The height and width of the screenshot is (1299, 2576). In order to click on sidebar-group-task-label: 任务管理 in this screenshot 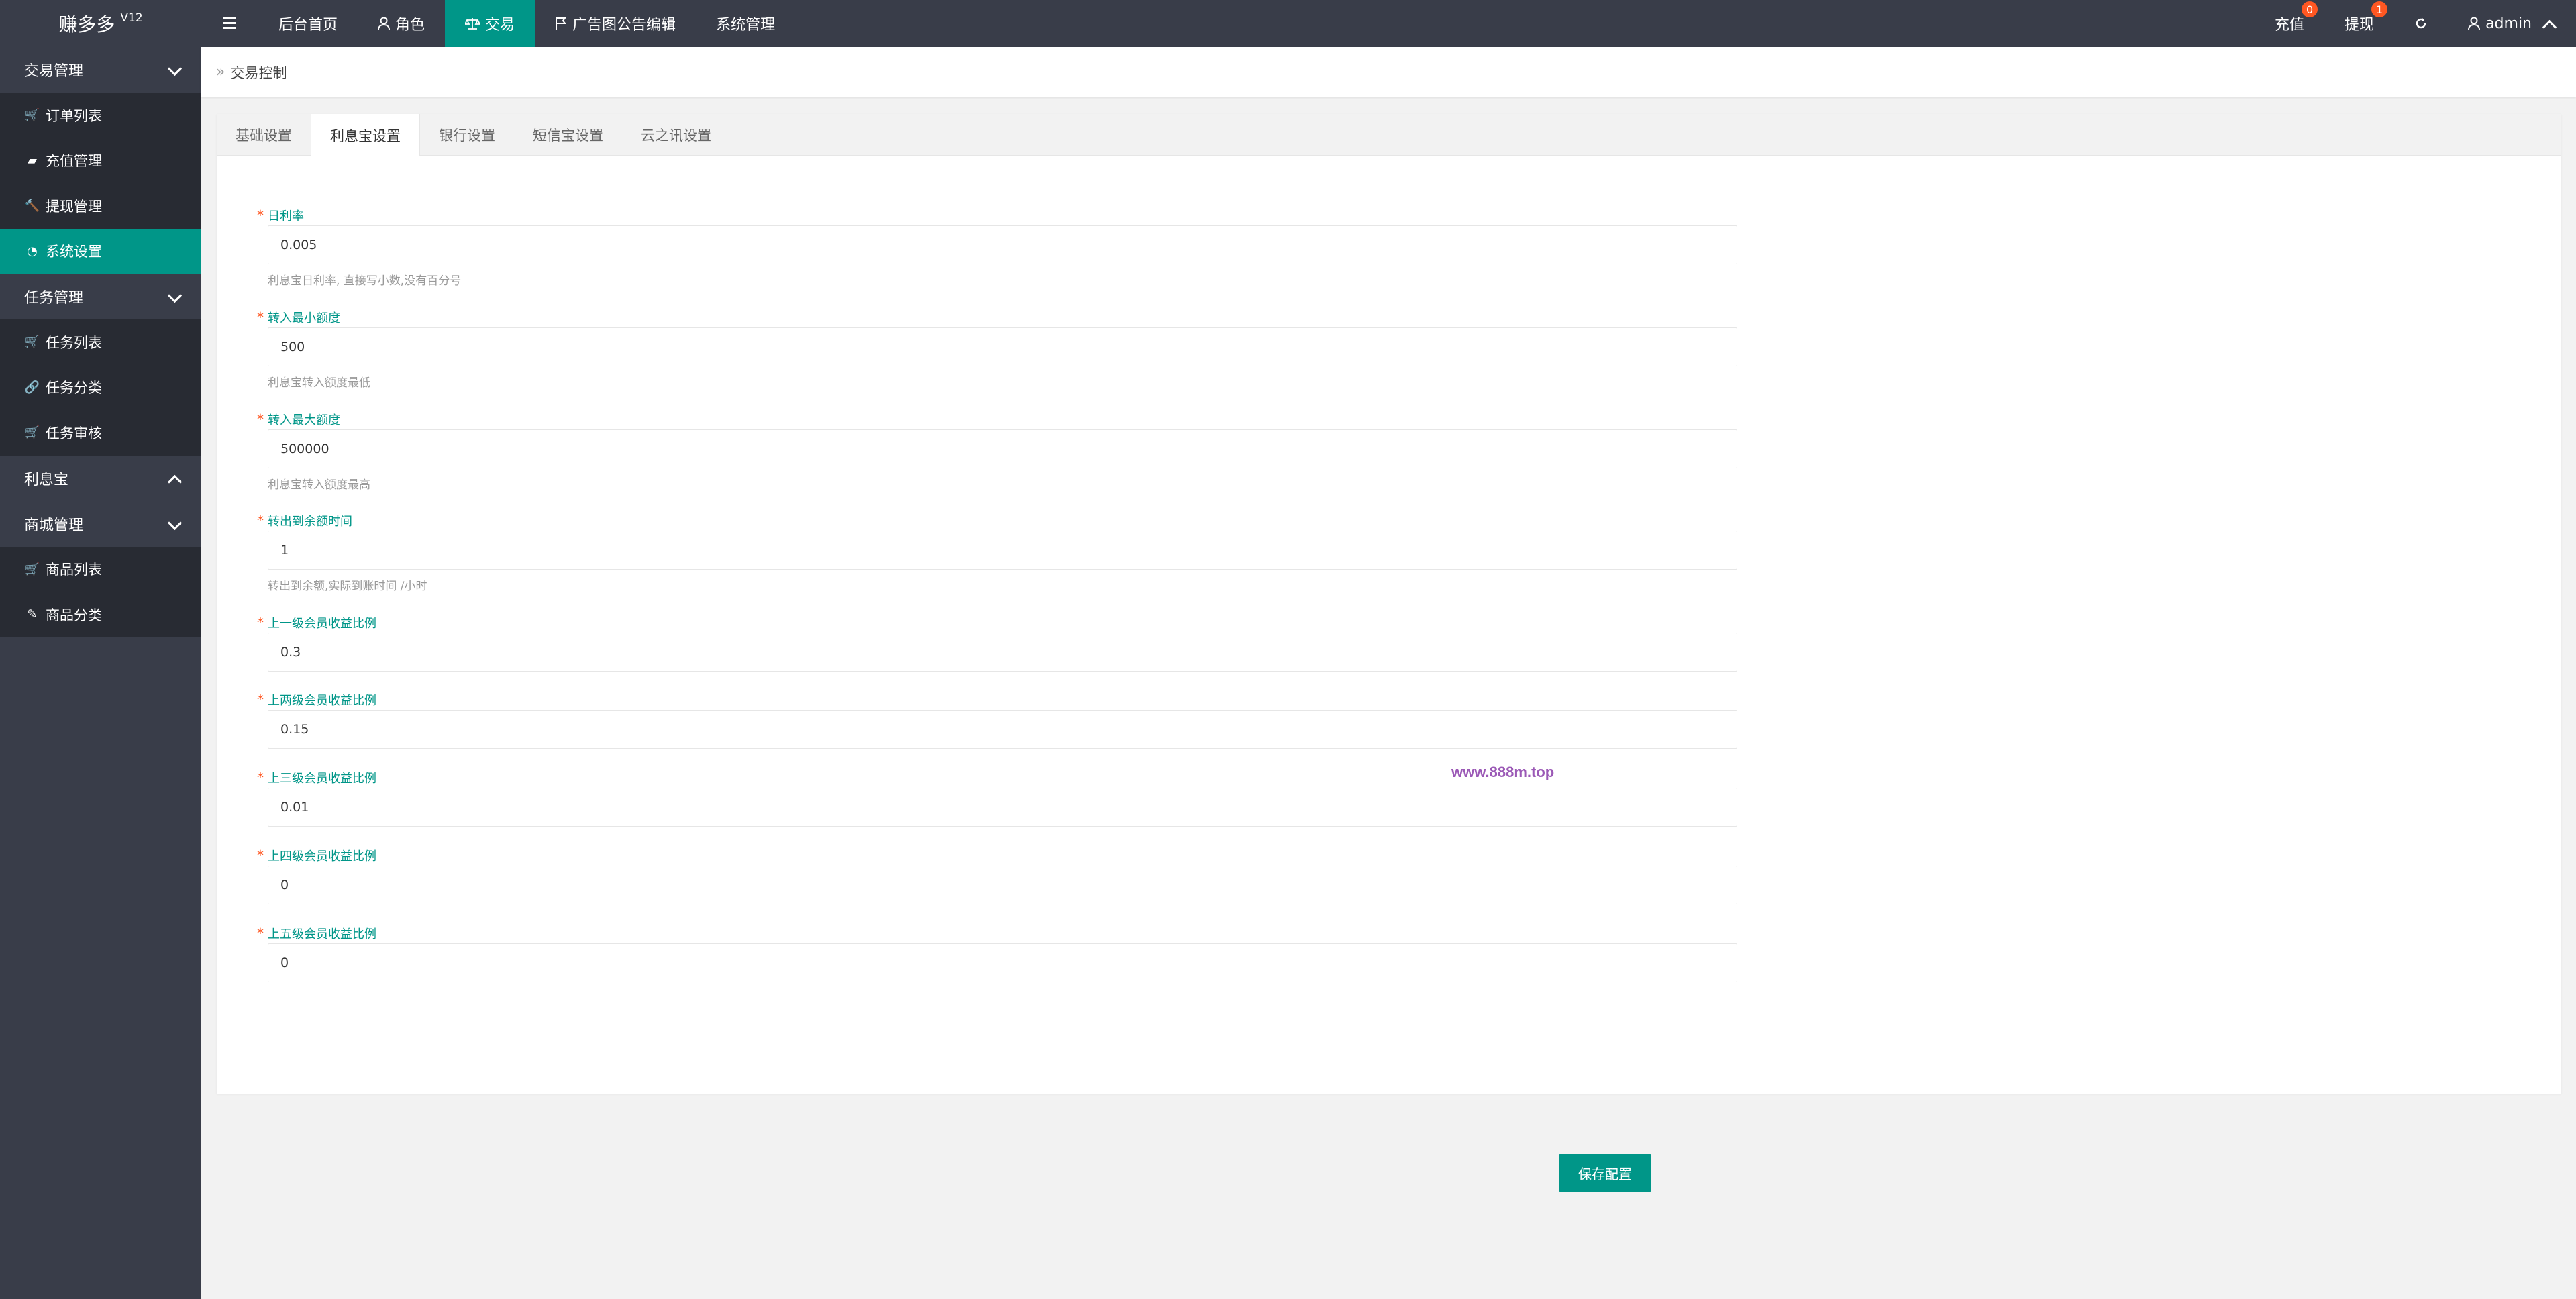, I will do `click(54, 298)`.